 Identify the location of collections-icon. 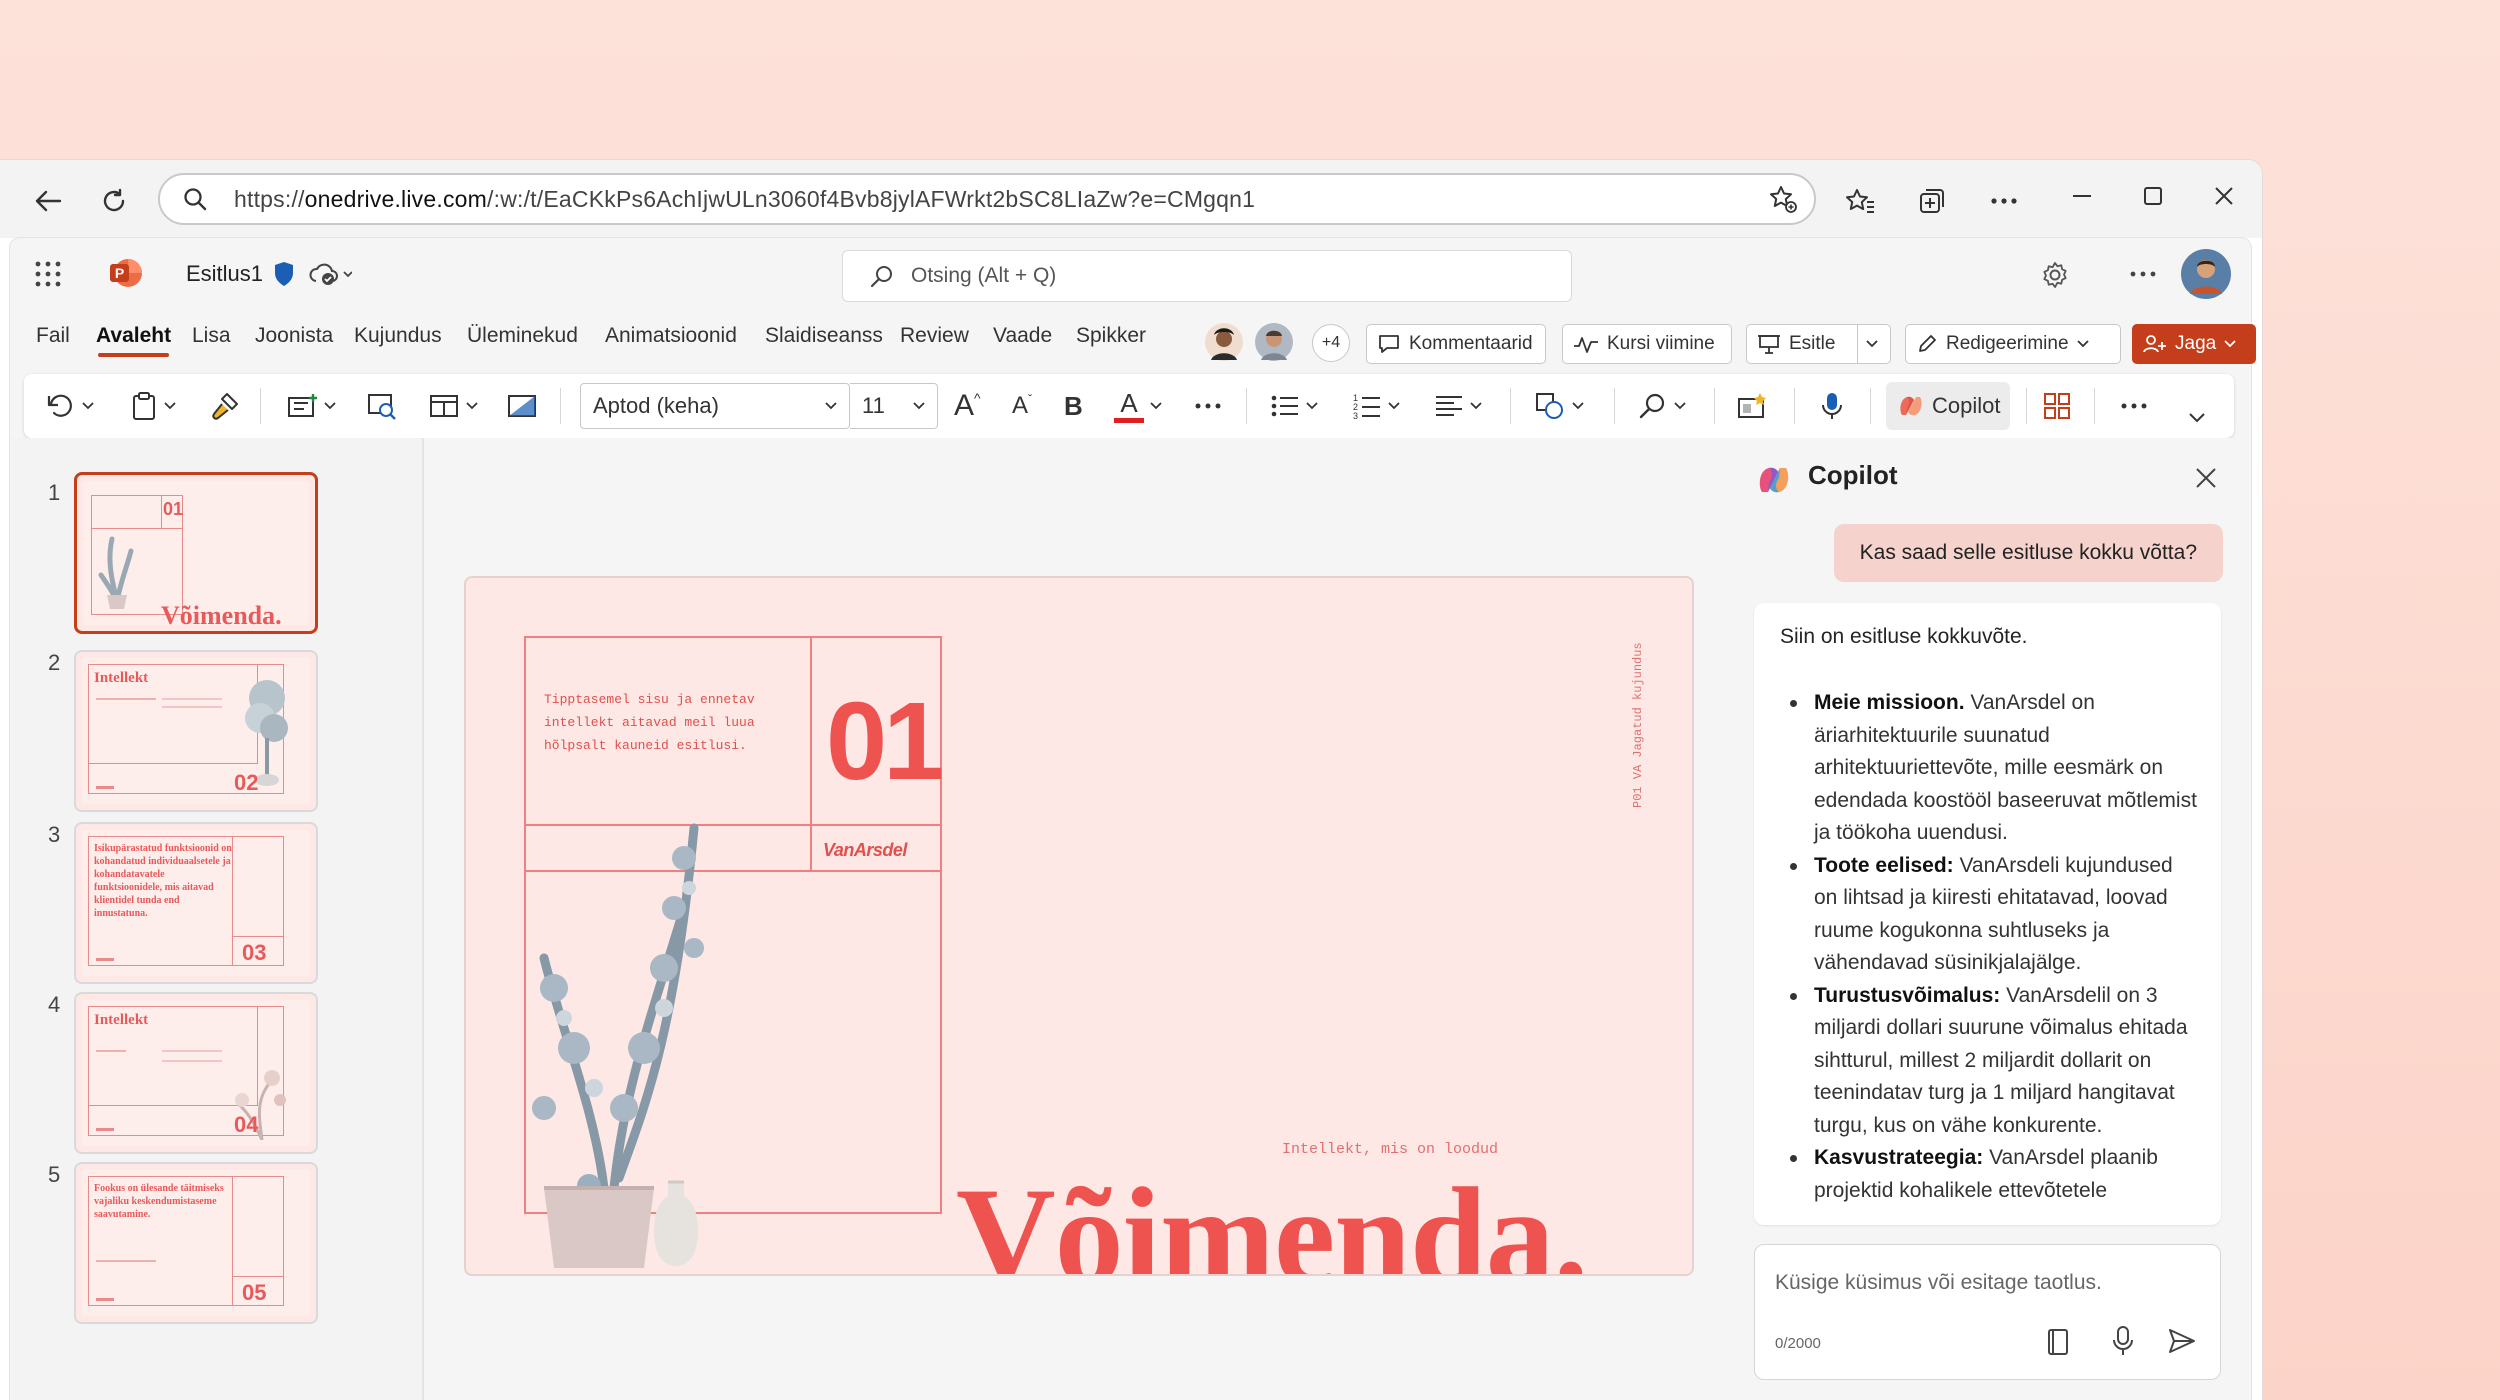
(1932, 201).